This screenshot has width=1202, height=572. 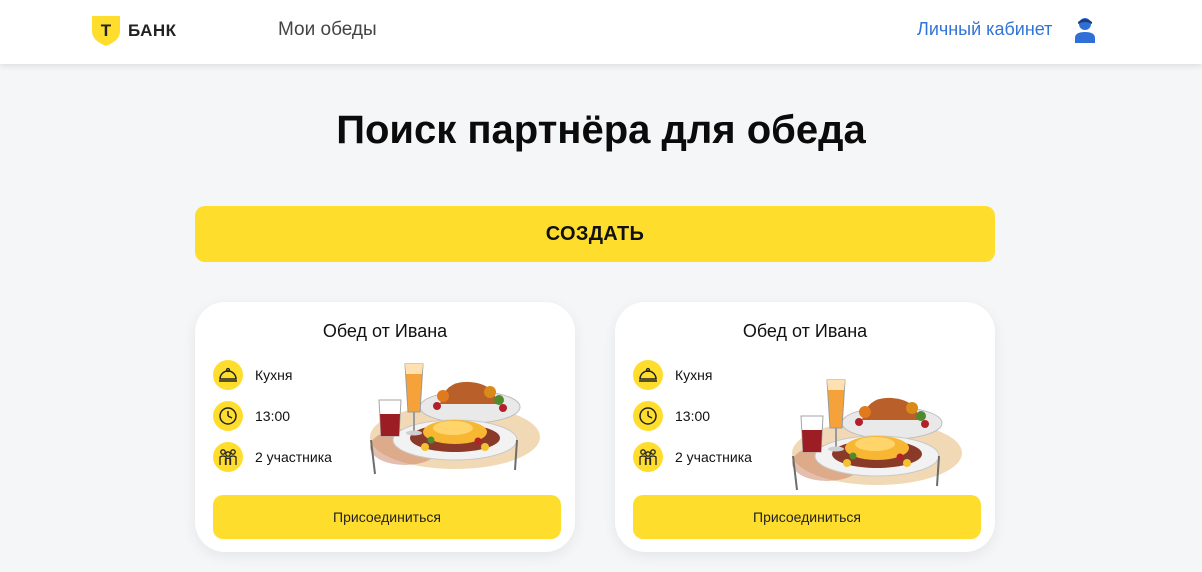 I want to click on page-title: Поиск партнёра для обеда, so click(x=601, y=130).